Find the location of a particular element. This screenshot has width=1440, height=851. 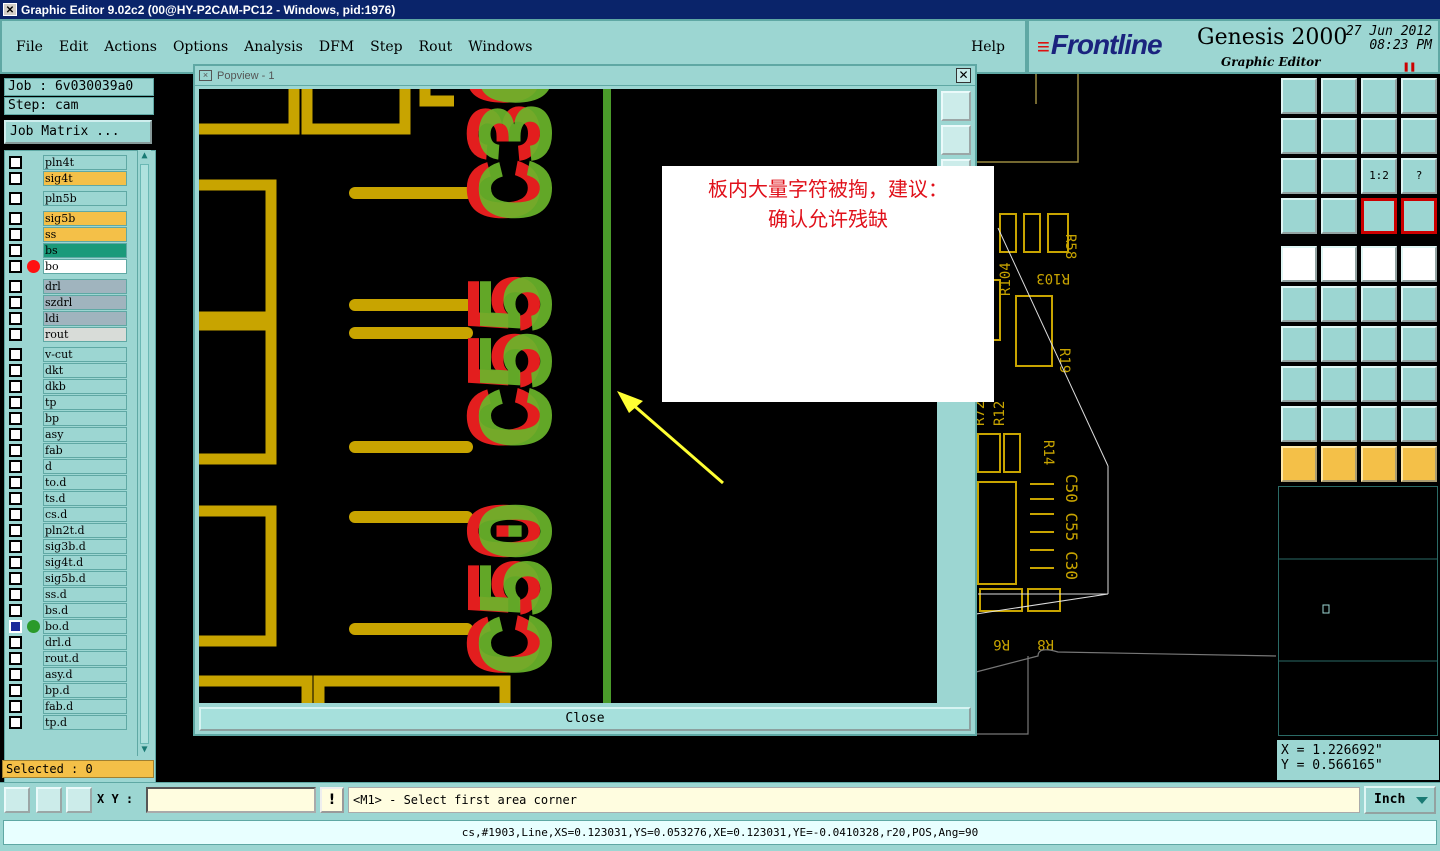

move-point2-icon is located at coordinates (1419, 304).